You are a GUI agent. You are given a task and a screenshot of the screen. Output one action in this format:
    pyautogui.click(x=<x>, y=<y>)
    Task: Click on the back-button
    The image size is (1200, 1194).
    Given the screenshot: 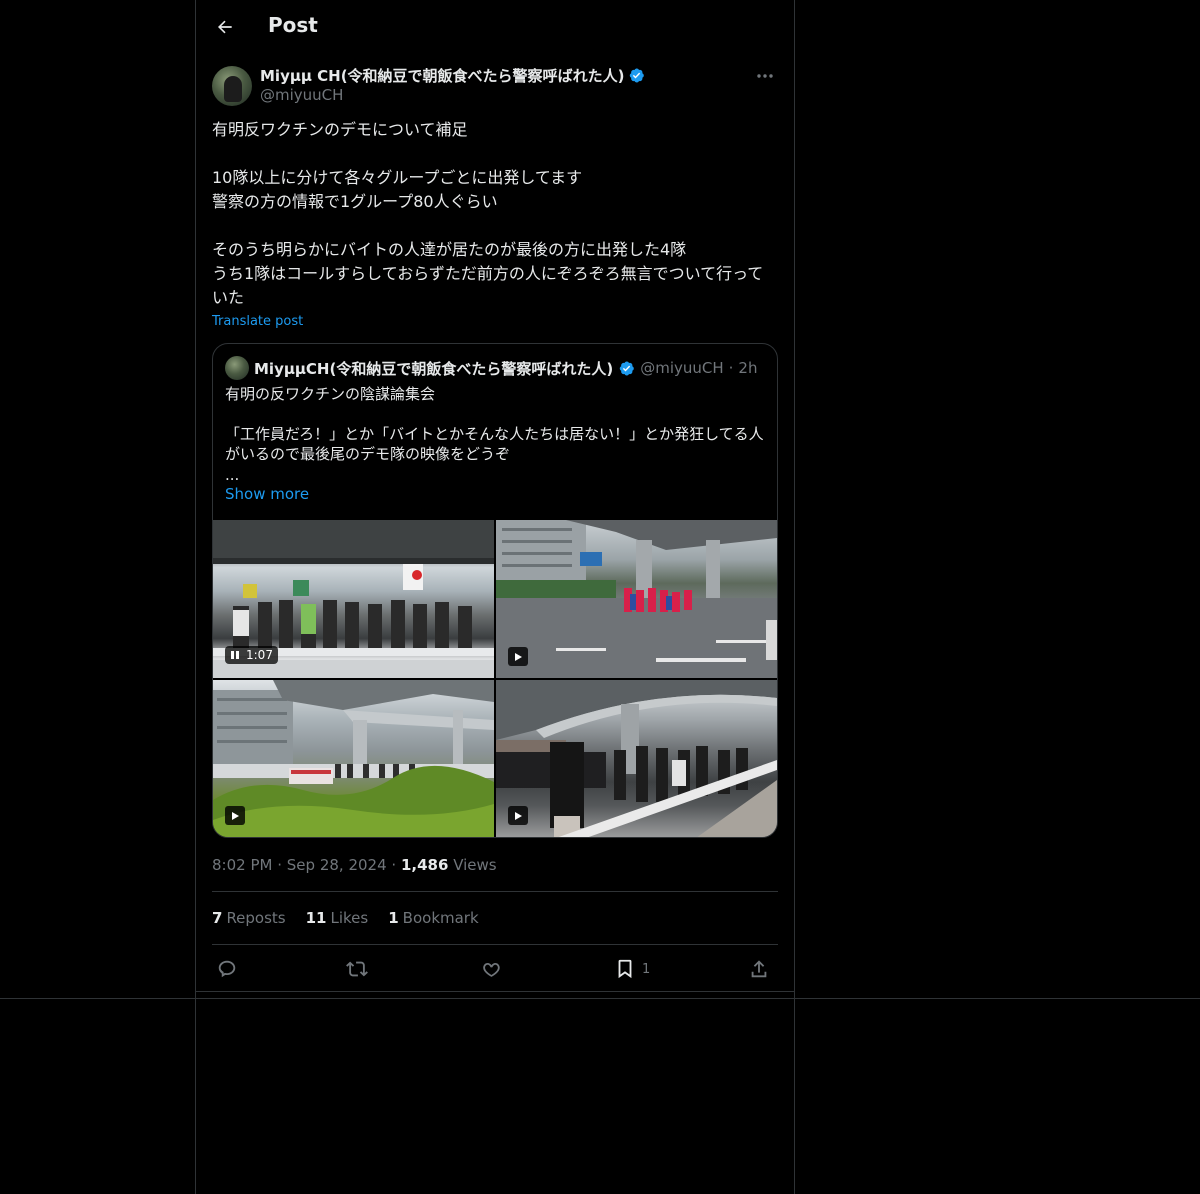 What is the action you would take?
    pyautogui.click(x=225, y=27)
    